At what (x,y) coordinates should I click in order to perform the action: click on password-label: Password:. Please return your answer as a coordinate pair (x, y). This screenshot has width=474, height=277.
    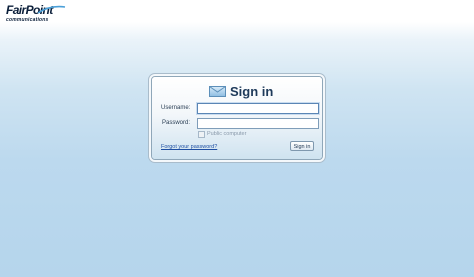
    Looking at the image, I should click on (176, 123).